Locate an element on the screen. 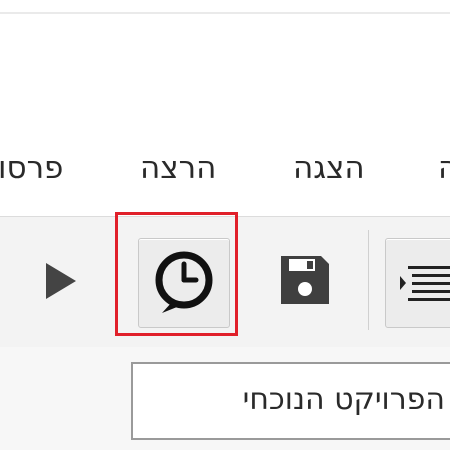 The height and width of the screenshot is (450, 450). window-top-divider is located at coordinates (225, 13).